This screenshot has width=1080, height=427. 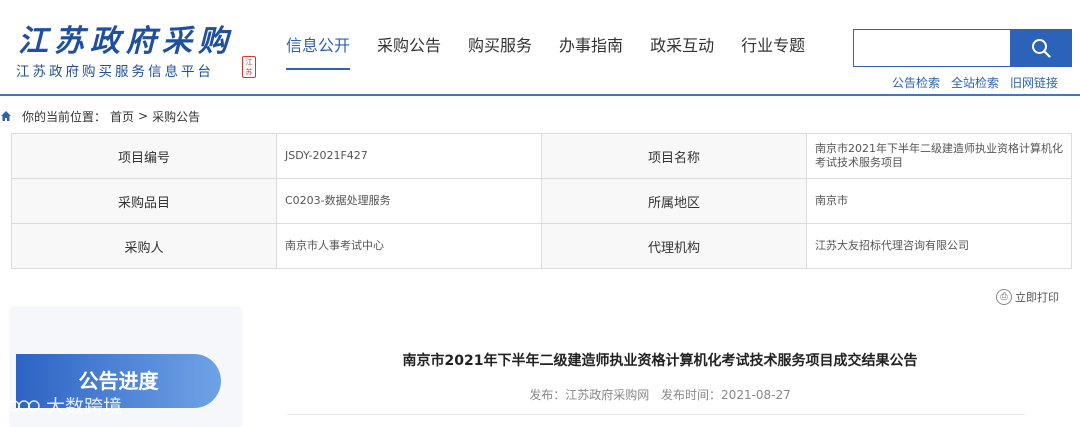 I want to click on article-title: 南京市2021年下半年二级建造师执业资格计算机化考试技术服务项目成交结果公告, so click(x=660, y=361).